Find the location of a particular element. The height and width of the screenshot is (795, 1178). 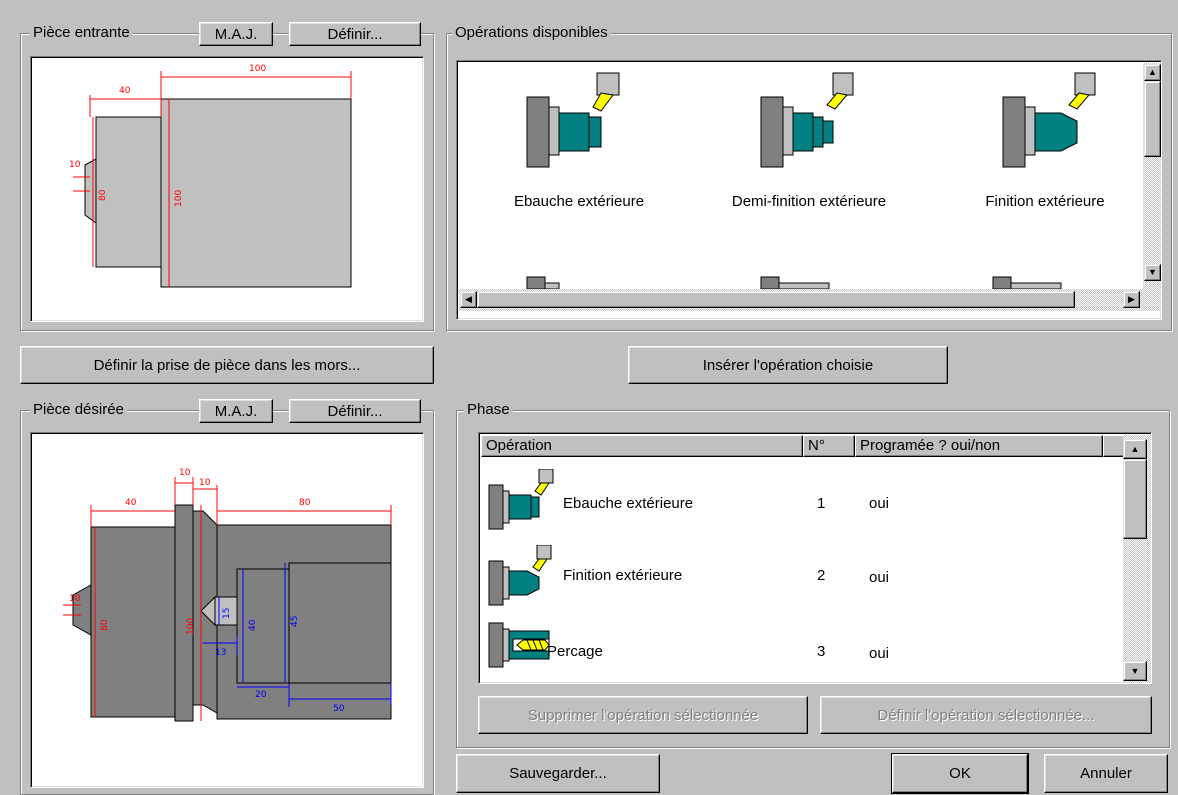

available-op-2-label: Demi-finition extérieure is located at coordinates (809, 201).